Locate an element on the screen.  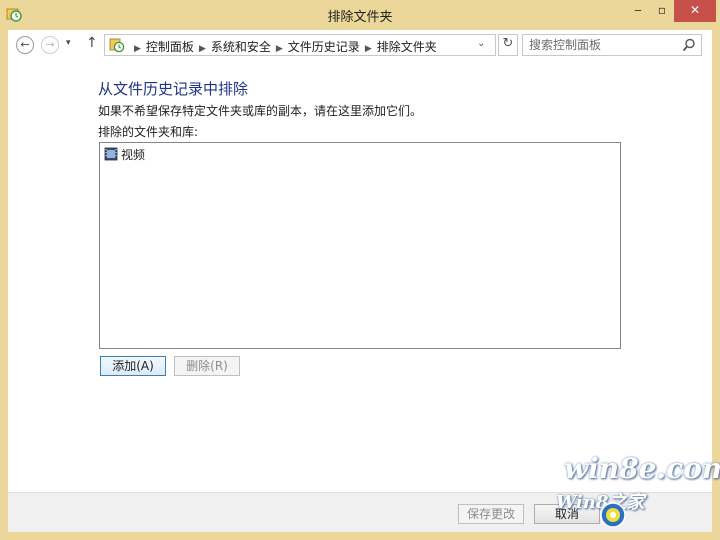
breadcrumb-item-system-security: 系统和安全 is located at coordinates (241, 47).